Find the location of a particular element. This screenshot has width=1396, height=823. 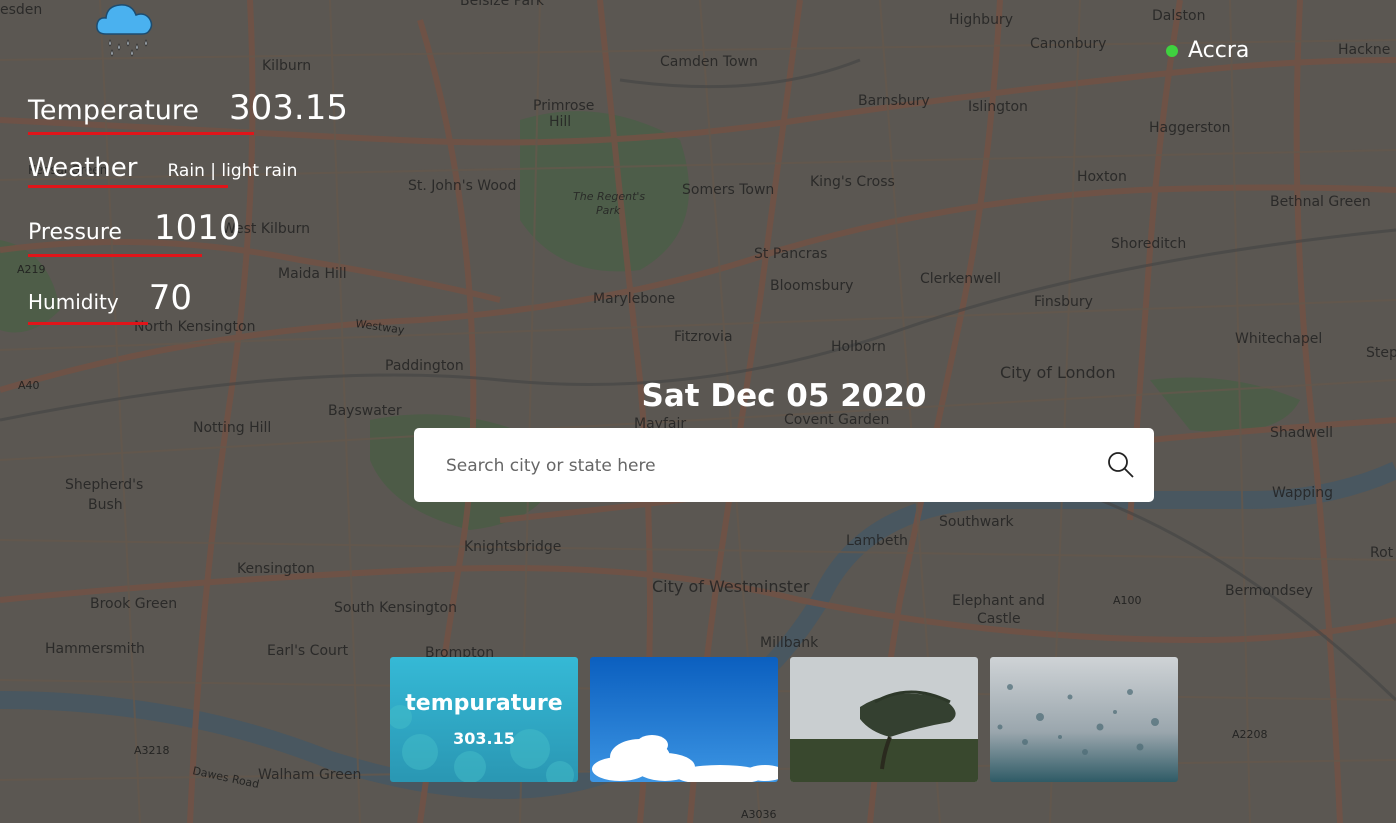

wind-tree-image is located at coordinates (884, 719).